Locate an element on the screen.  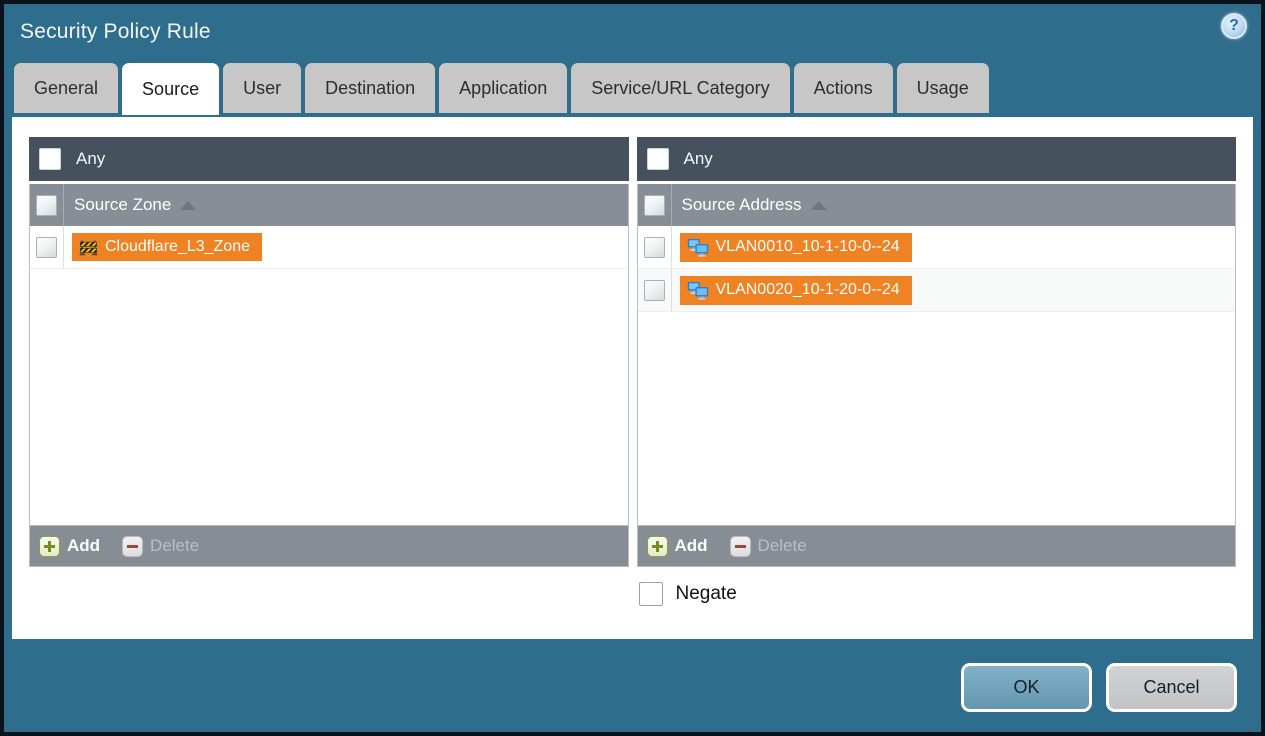
source-zone-item: Cloudflare_L3_Zone is located at coordinates (167, 247).